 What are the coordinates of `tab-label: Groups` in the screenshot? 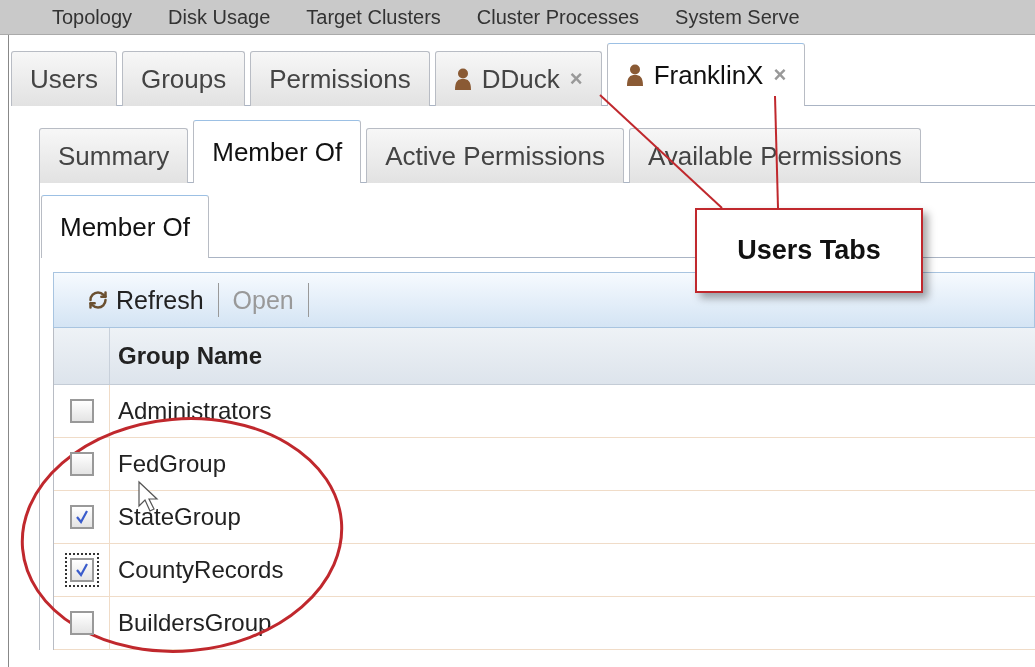 It's located at (183, 79).